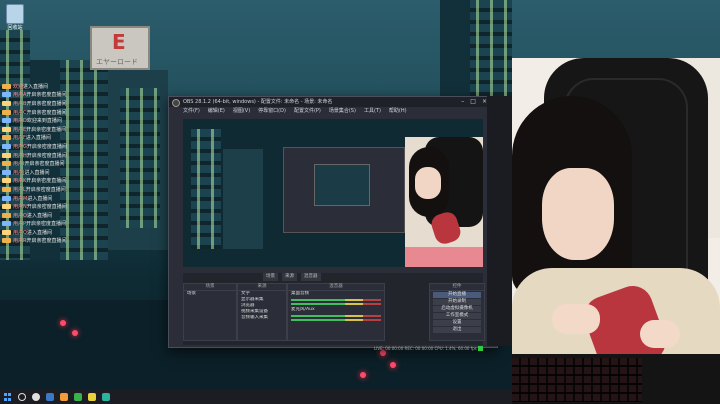 This screenshot has width=720, height=404. Describe the element at coordinates (372, 111) in the screenshot. I see `obs-menu-item: 工具(T)` at that location.